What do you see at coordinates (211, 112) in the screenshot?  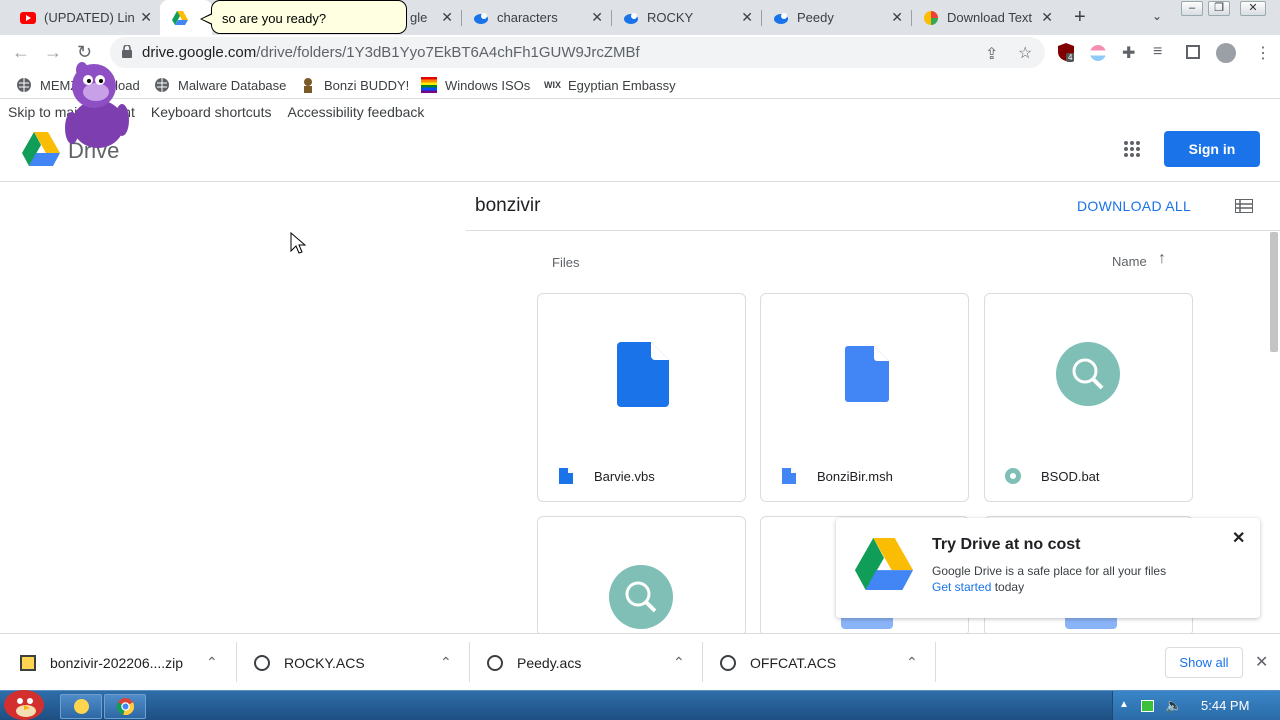 I see `keyboard-shortcuts-link: Keyboard shortcuts` at bounding box center [211, 112].